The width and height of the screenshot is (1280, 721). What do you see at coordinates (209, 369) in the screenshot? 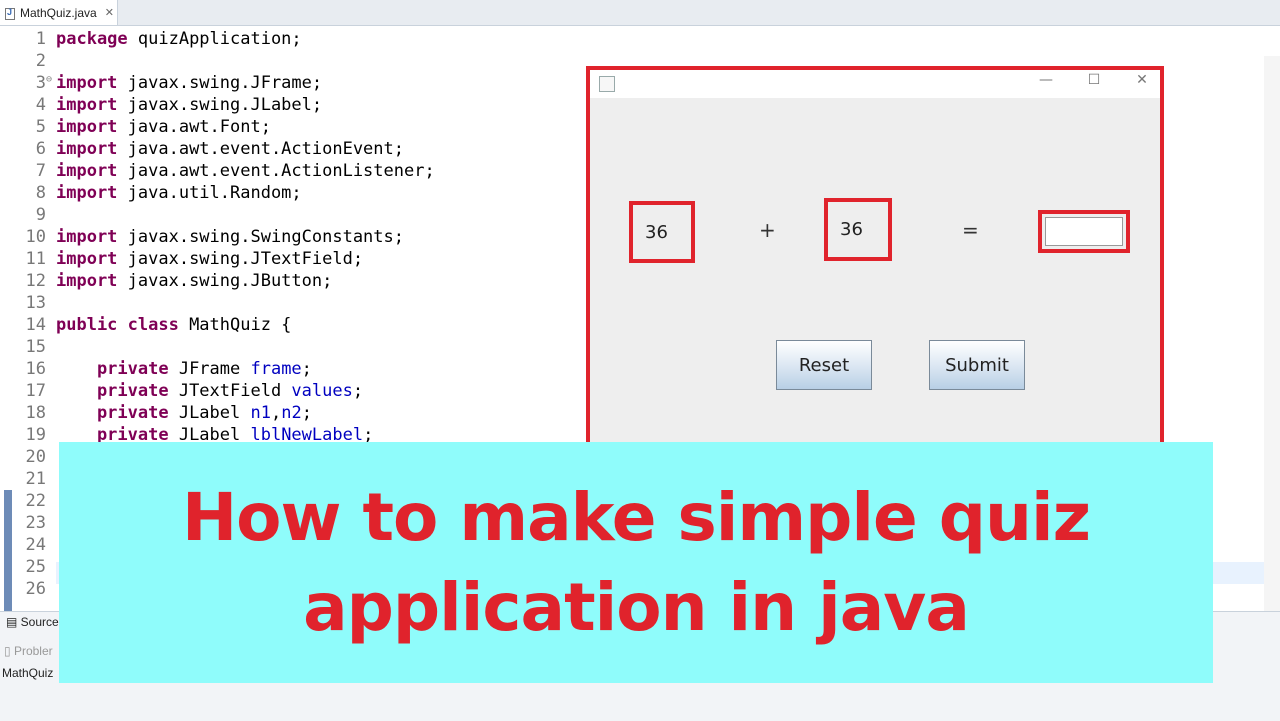
I see `code-text: JFrame` at bounding box center [209, 369].